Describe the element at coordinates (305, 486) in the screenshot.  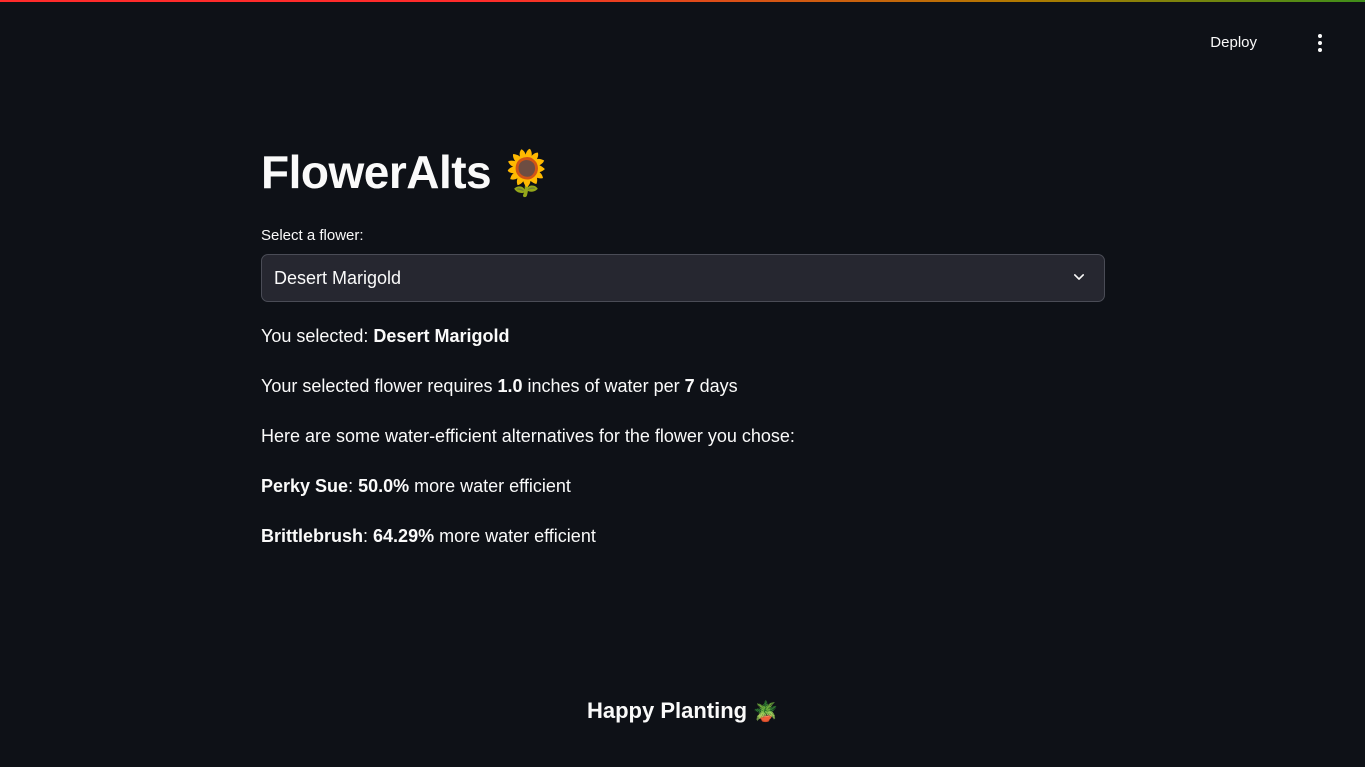
I see `alternative-name: Perky Sue` at that location.